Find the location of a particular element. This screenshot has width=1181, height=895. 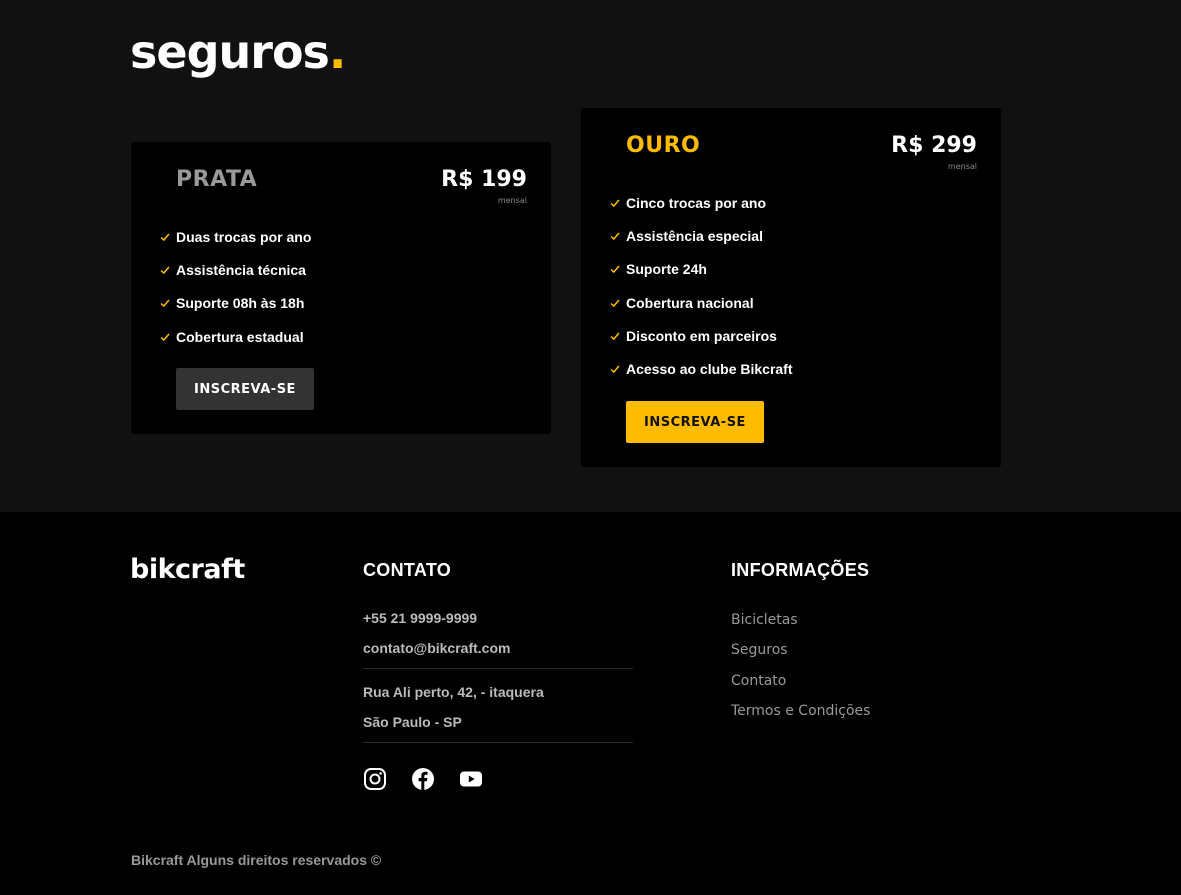

feature-item: Assistência especial is located at coordinates (701, 235).